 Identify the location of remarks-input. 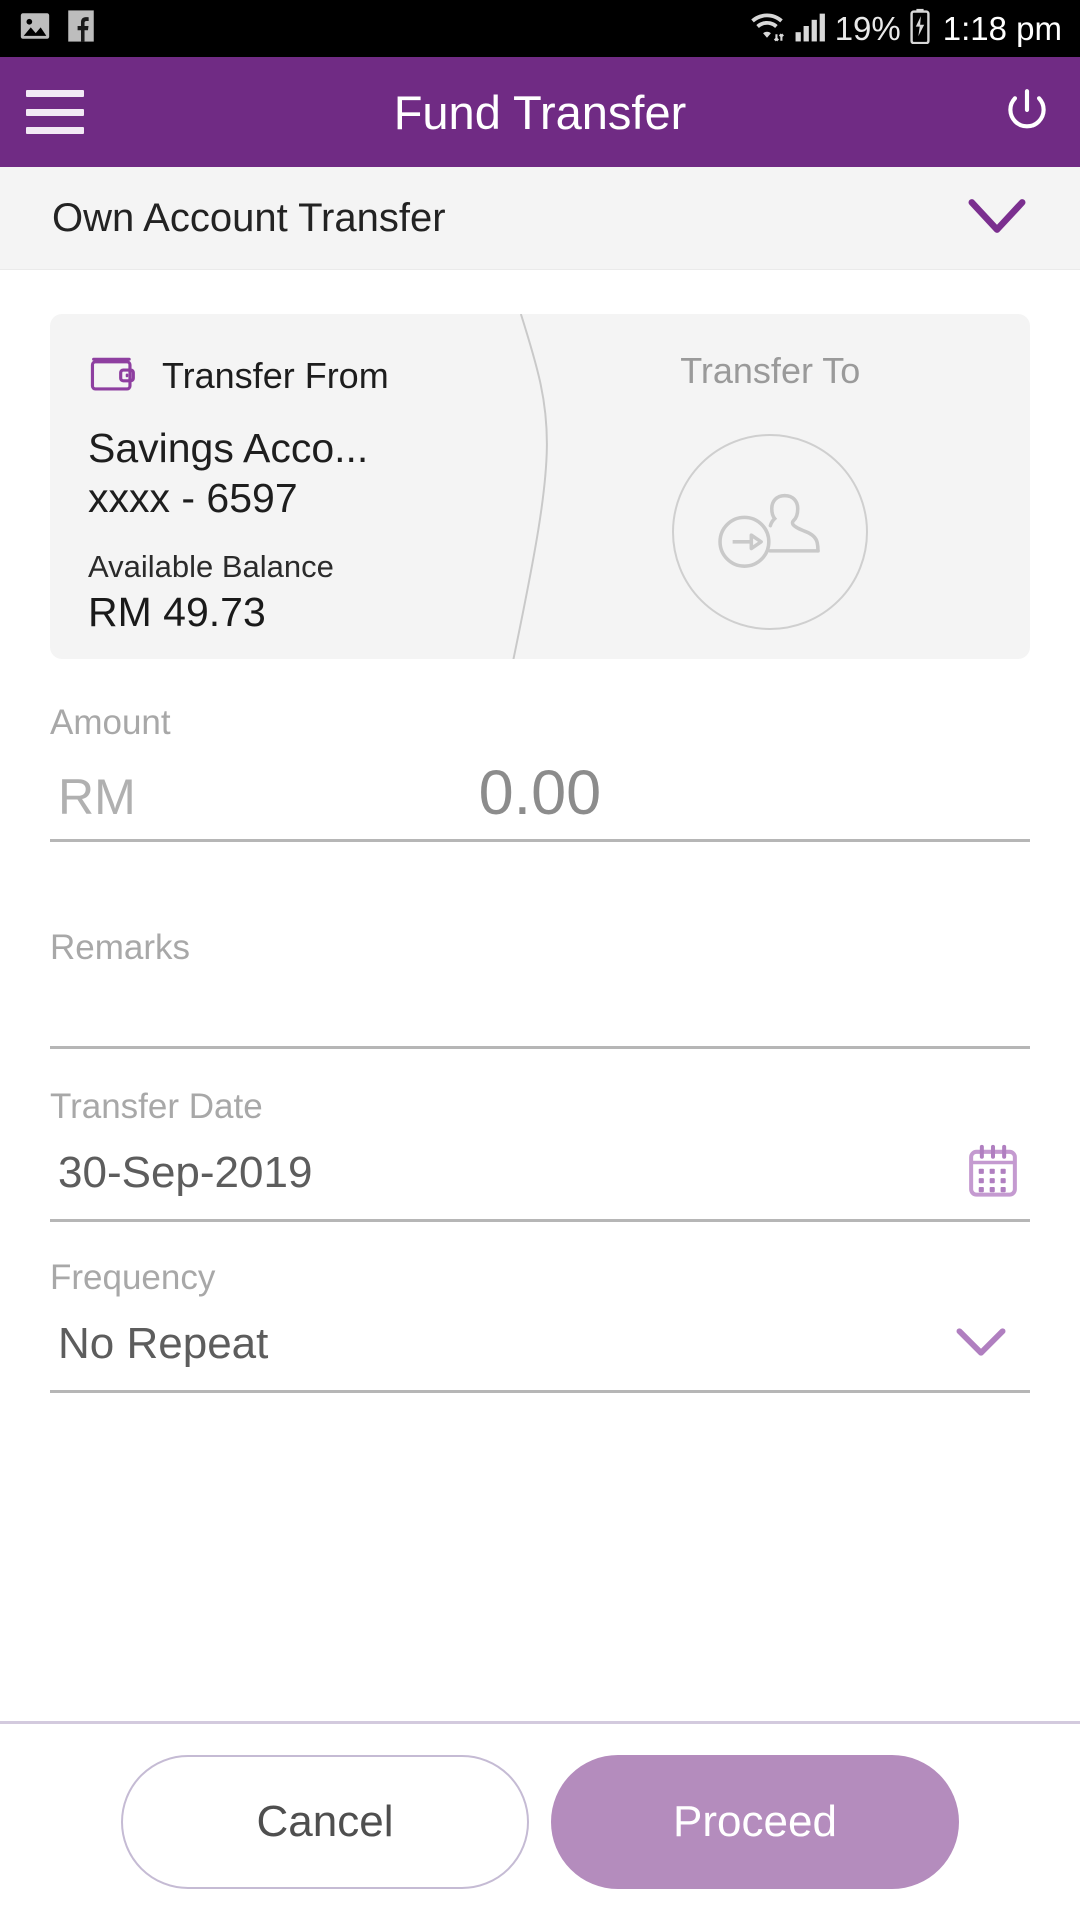
(540, 1007).